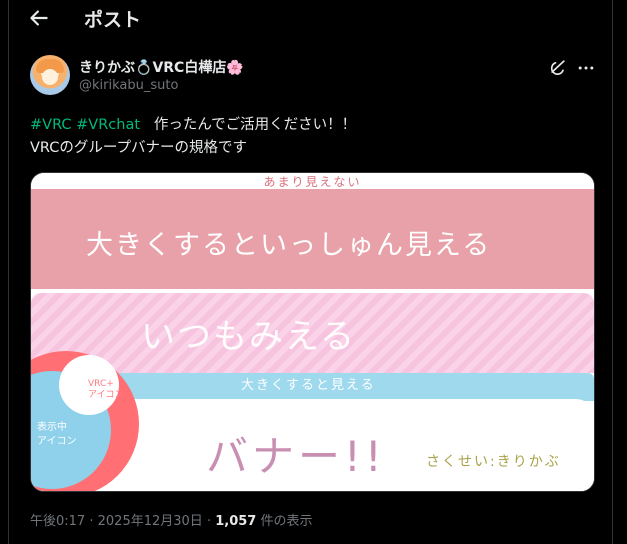 The width and height of the screenshot is (627, 544). What do you see at coordinates (312, 182) in the screenshot?
I see `image-text-amari: あまり見えない` at bounding box center [312, 182].